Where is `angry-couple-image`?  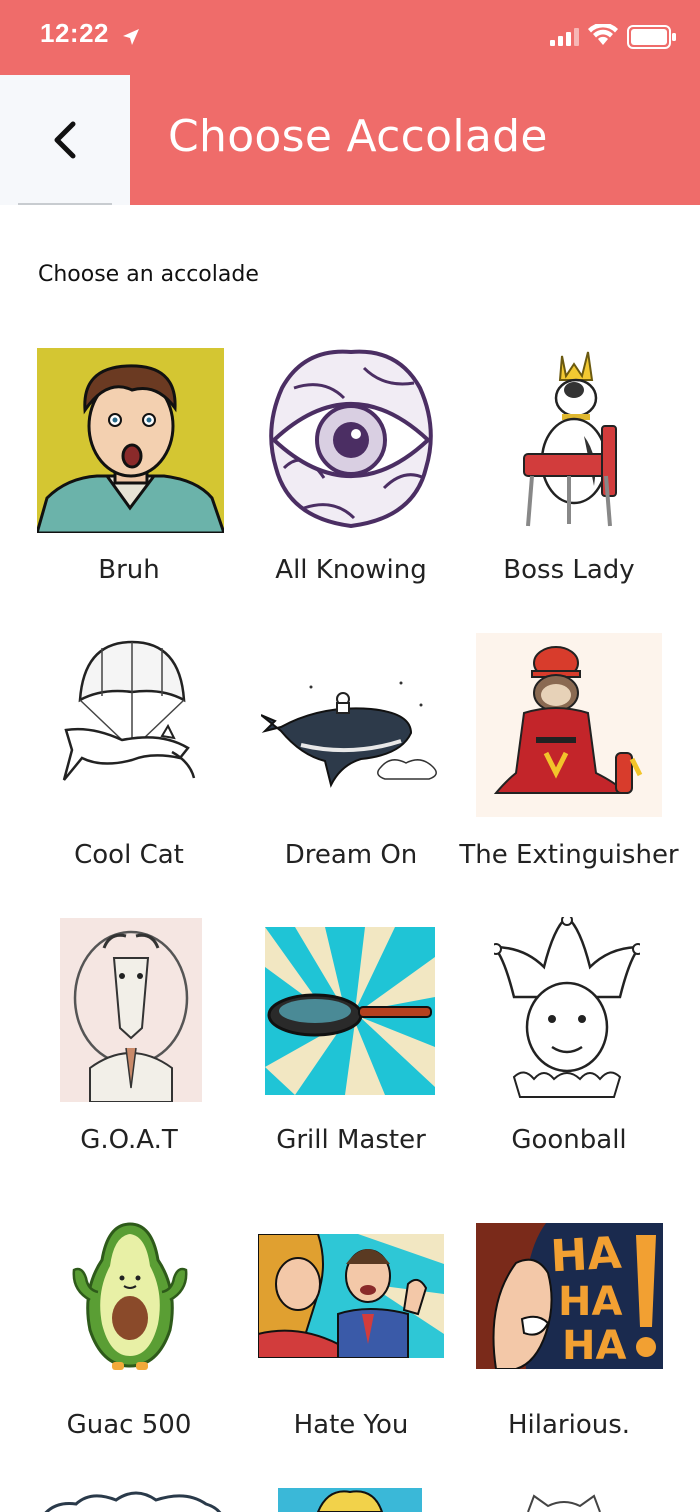 angry-couple-image is located at coordinates (351, 1296).